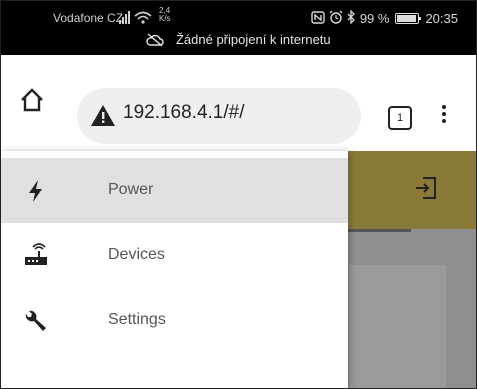 Image resolution: width=477 pixels, height=389 pixels. I want to click on cloud-off-icon, so click(161, 39).